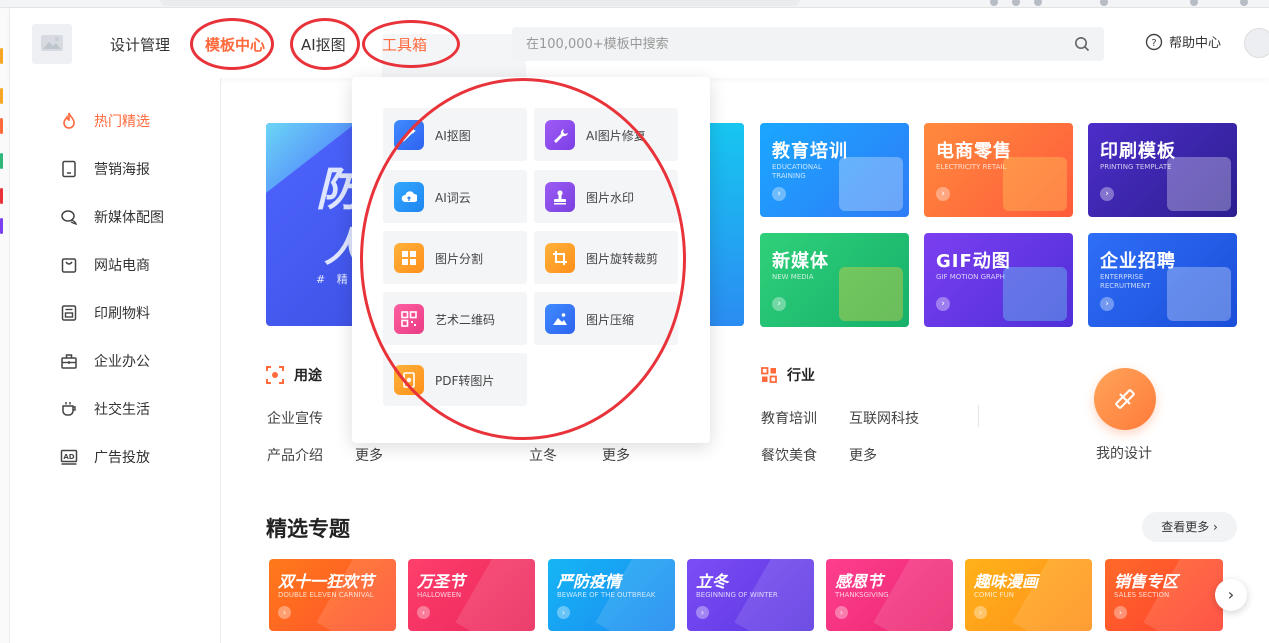 This screenshot has height=643, width=1269. I want to click on address-bar, so click(480, 3).